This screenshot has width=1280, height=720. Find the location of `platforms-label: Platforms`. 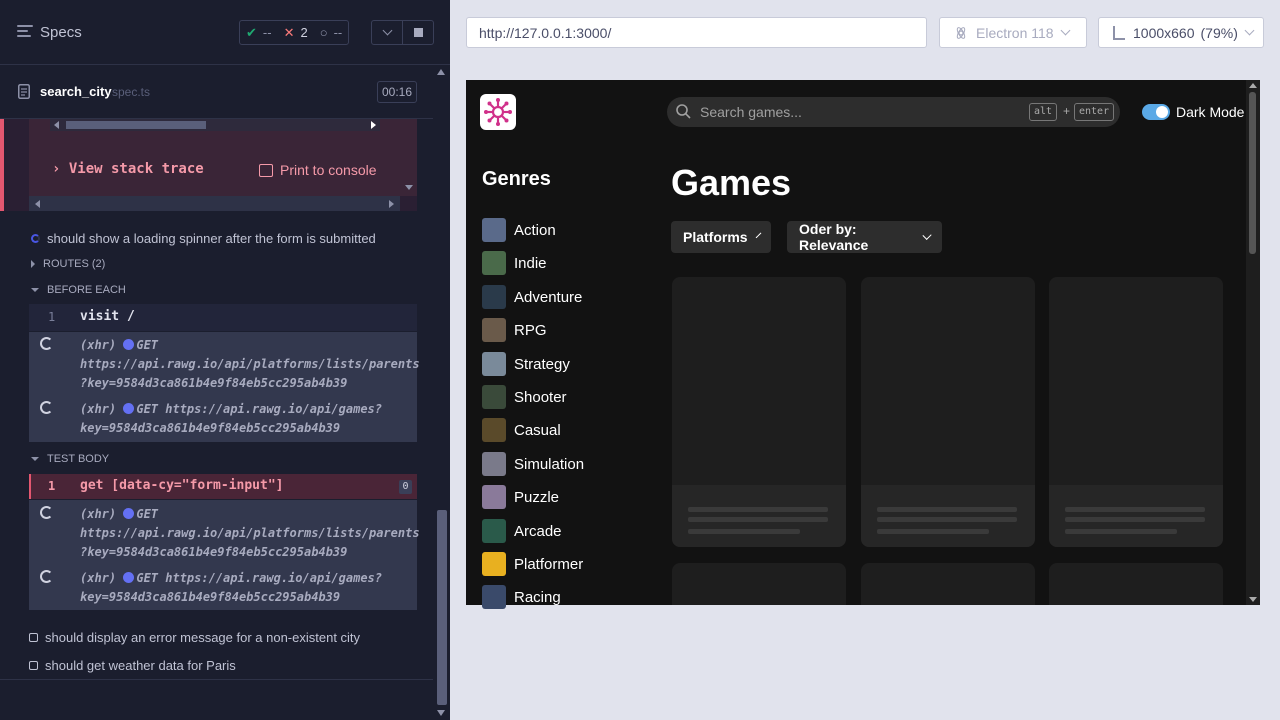

platforms-label: Platforms is located at coordinates (715, 237).